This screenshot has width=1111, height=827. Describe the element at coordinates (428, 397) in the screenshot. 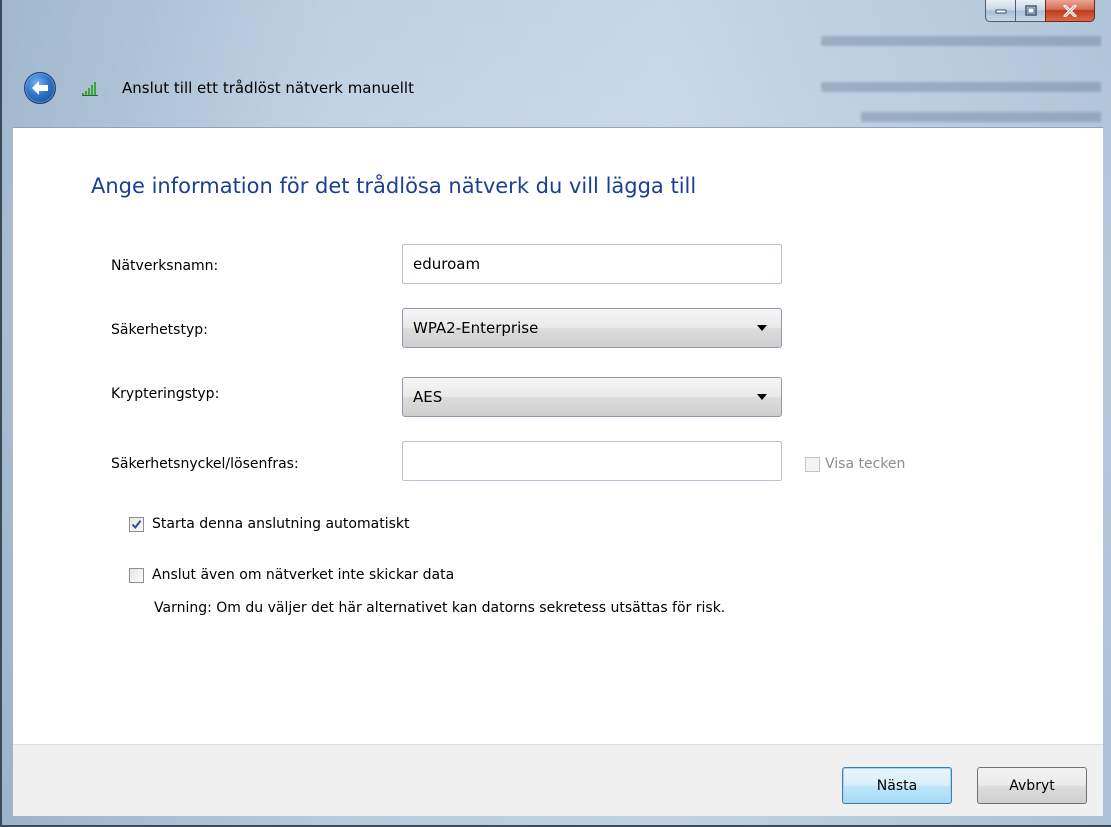

I see `encryption-type-value: AES` at that location.